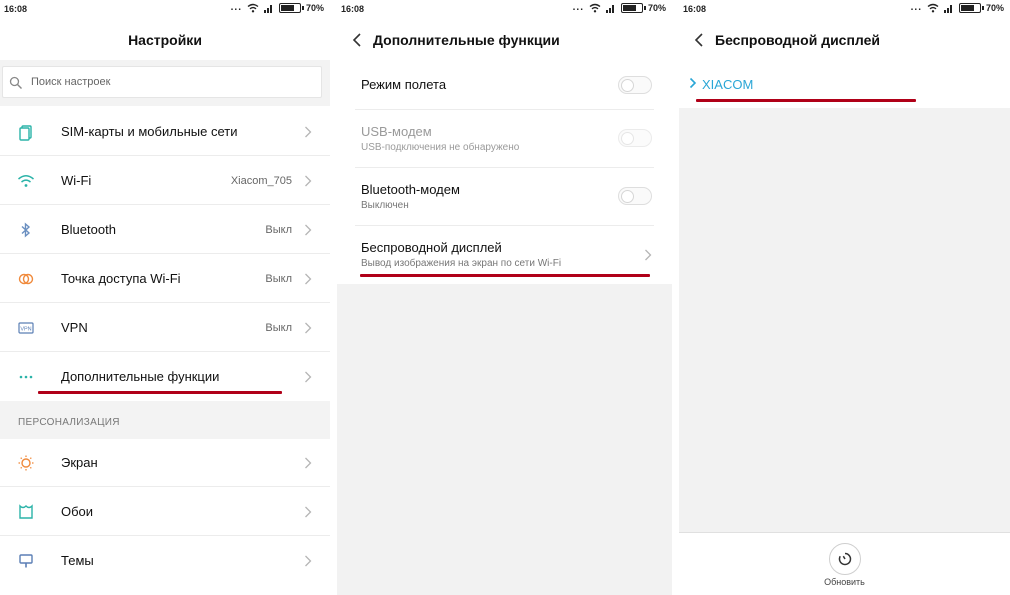 Image resolution: width=1010 pixels, height=595 pixels. Describe the element at coordinates (26, 463) in the screenshot. I see `screen-icon` at that location.